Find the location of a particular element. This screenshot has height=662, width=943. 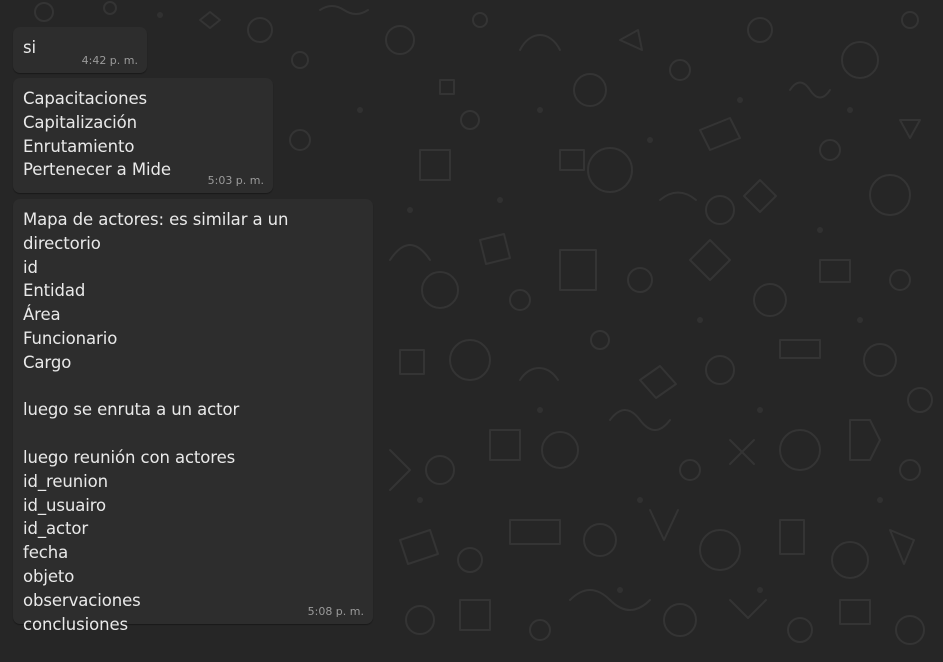

message-timestamp: 5:03 p. m. is located at coordinates (235, 180).